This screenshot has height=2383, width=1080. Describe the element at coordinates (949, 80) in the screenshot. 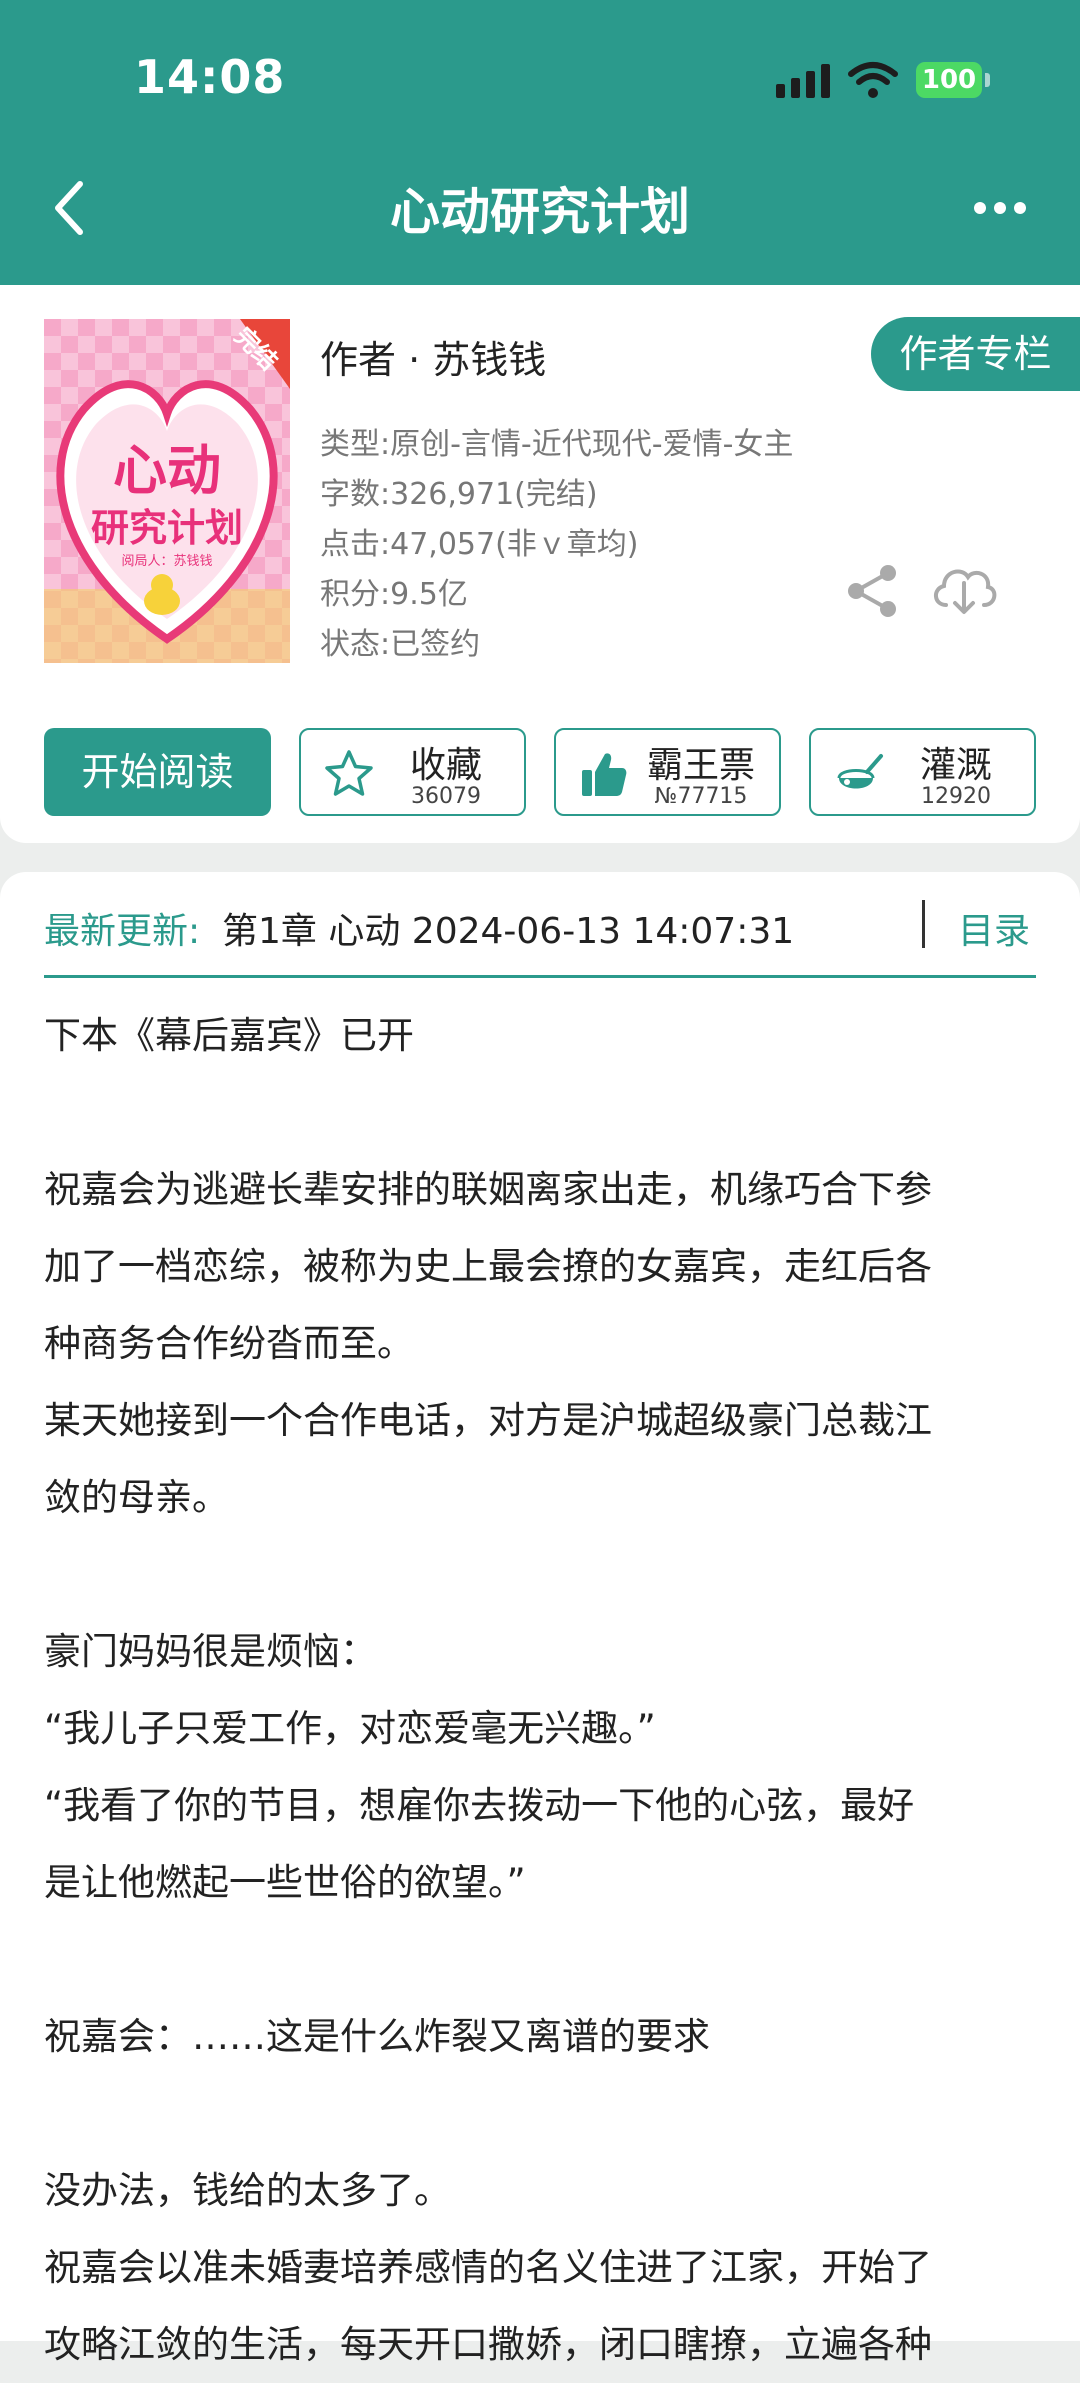

I see `battery-indicator: 100` at that location.